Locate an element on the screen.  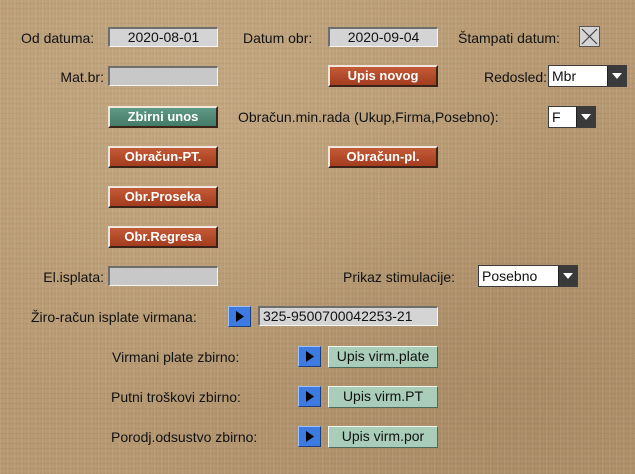
obracun-min-rada-select: F is located at coordinates (572, 117).